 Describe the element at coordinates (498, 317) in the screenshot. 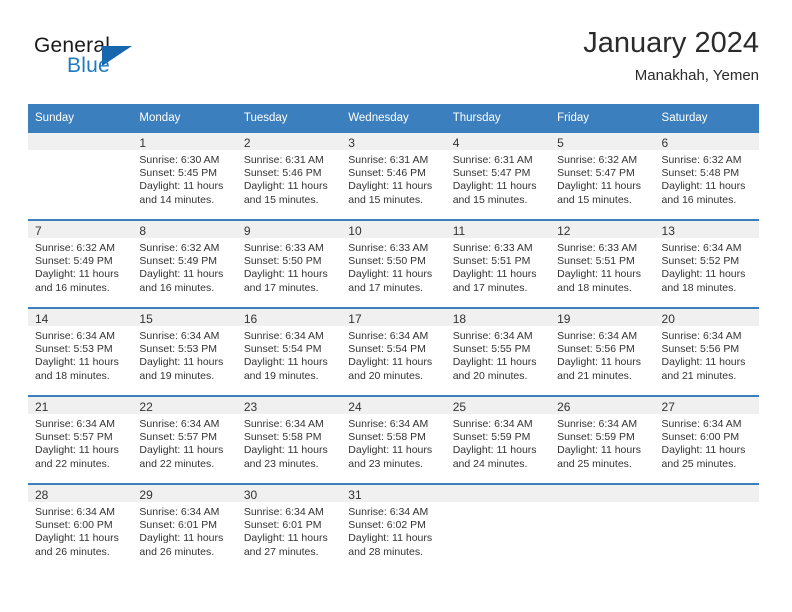

I see `day-number: 18` at that location.